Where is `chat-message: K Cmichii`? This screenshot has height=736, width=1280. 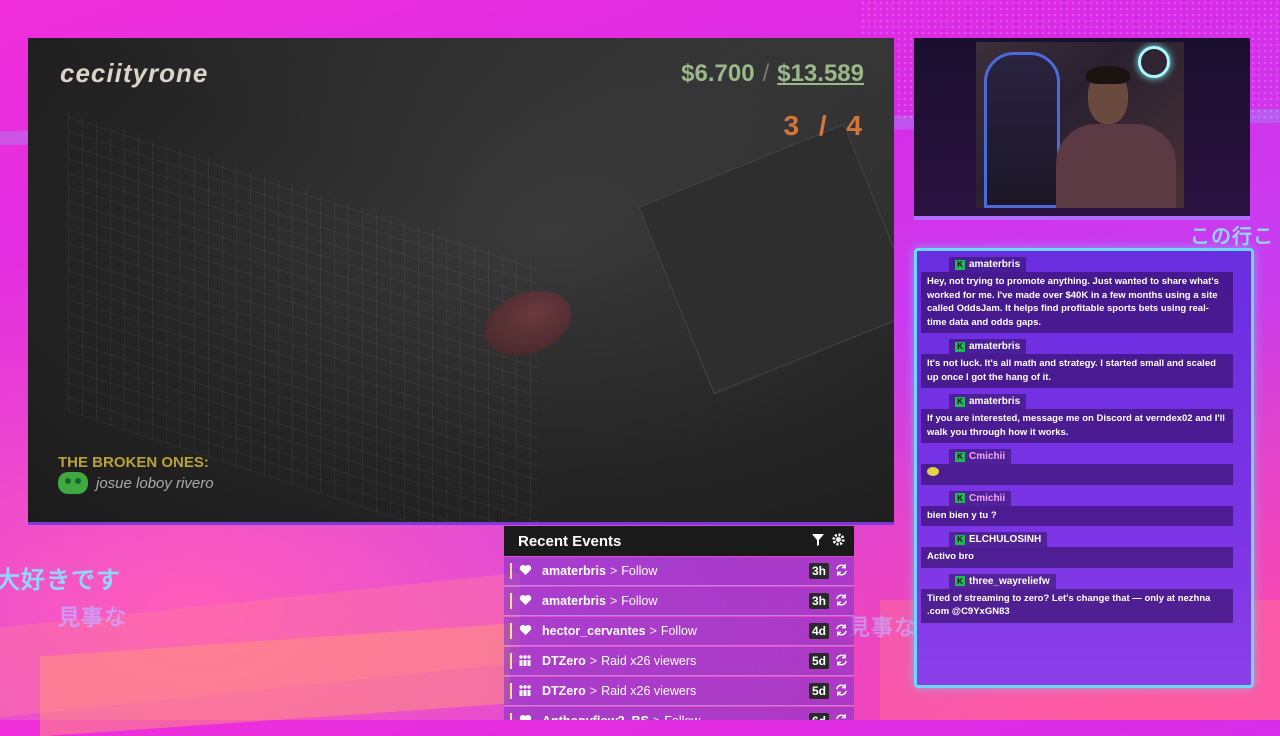
chat-message: K Cmichii is located at coordinates (1077, 464).